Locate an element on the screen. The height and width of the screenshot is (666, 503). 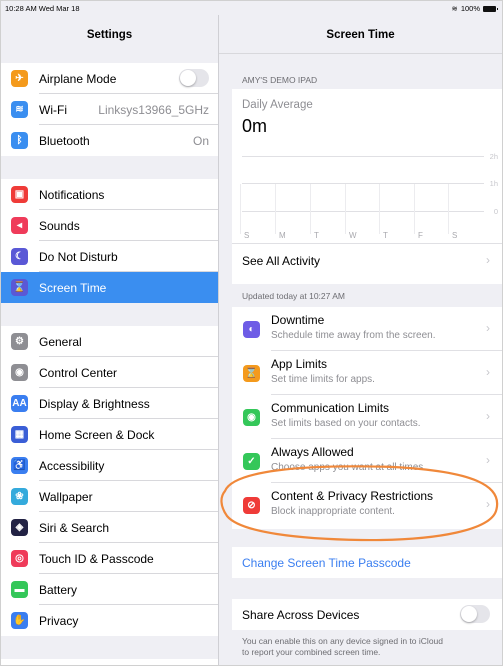
option-subtitle: Set time limits for apps. is located at coordinates (323, 379).